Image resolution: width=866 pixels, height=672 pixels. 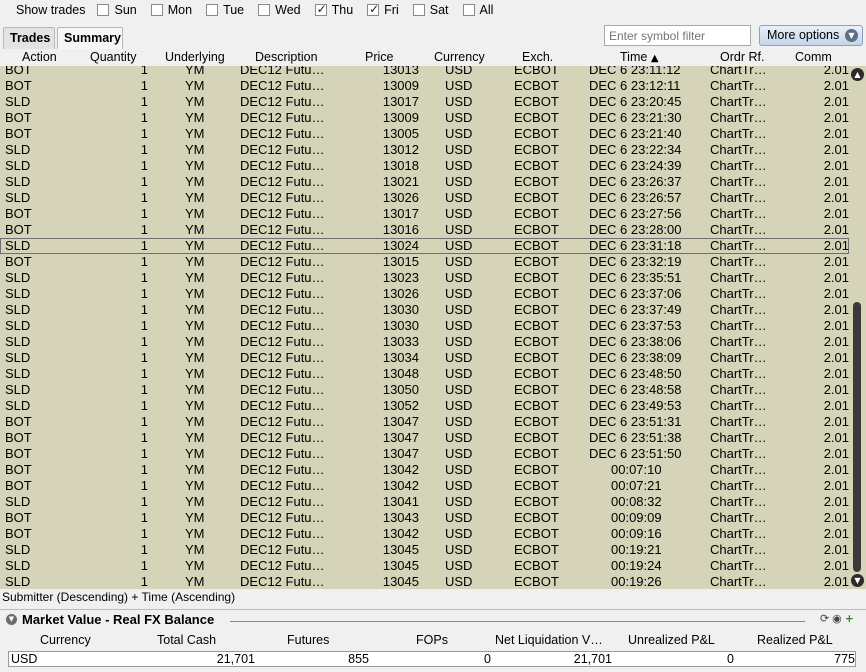 What do you see at coordinates (279, 10) in the screenshot?
I see `day-filter-wed: Wed` at bounding box center [279, 10].